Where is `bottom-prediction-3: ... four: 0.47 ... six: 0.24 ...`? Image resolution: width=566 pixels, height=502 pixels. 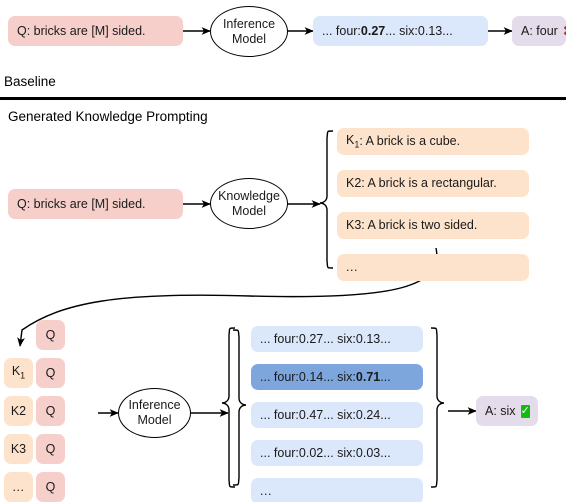
bottom-prediction-3: ... four: 0.47 ... six: 0.24 ... is located at coordinates (337, 415).